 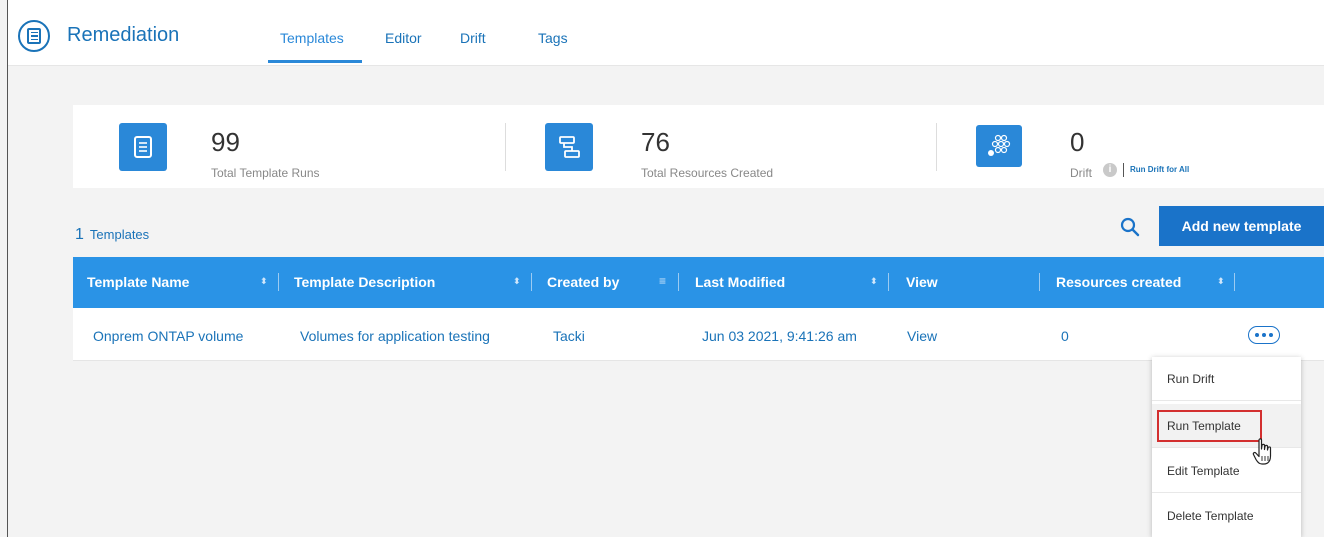 What do you see at coordinates (123, 35) in the screenshot?
I see `app-title: Remediation` at bounding box center [123, 35].